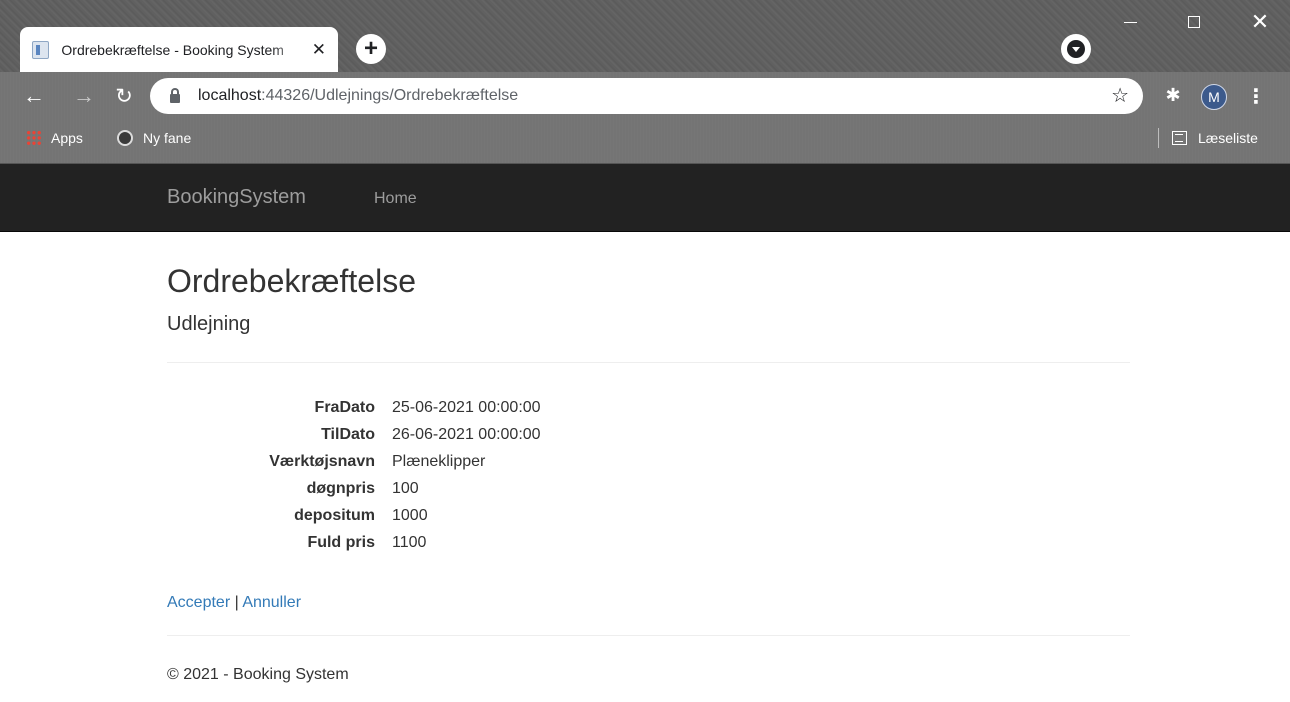  I want to click on bookmarks-bar: Apps Ny fane Læseliste, so click(645, 140).